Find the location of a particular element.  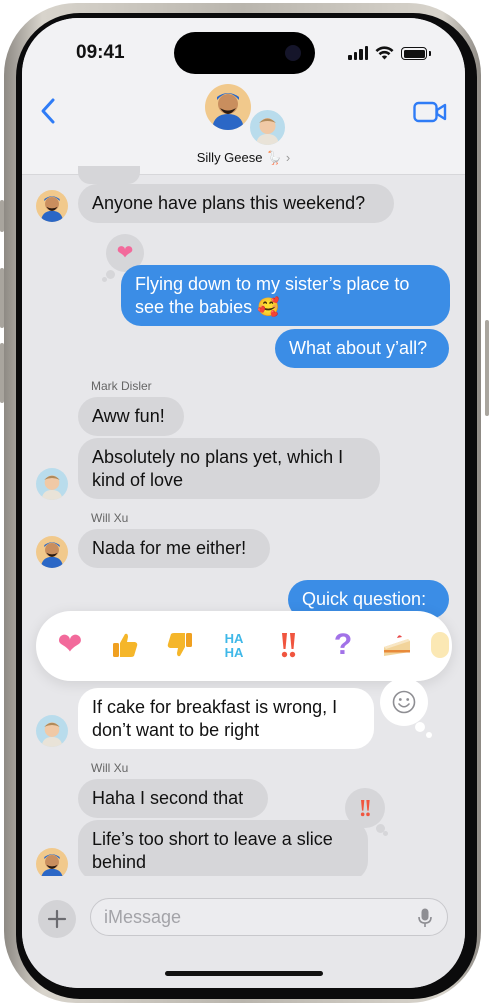

goose-emoji: 🪿 is located at coordinates (274, 157).